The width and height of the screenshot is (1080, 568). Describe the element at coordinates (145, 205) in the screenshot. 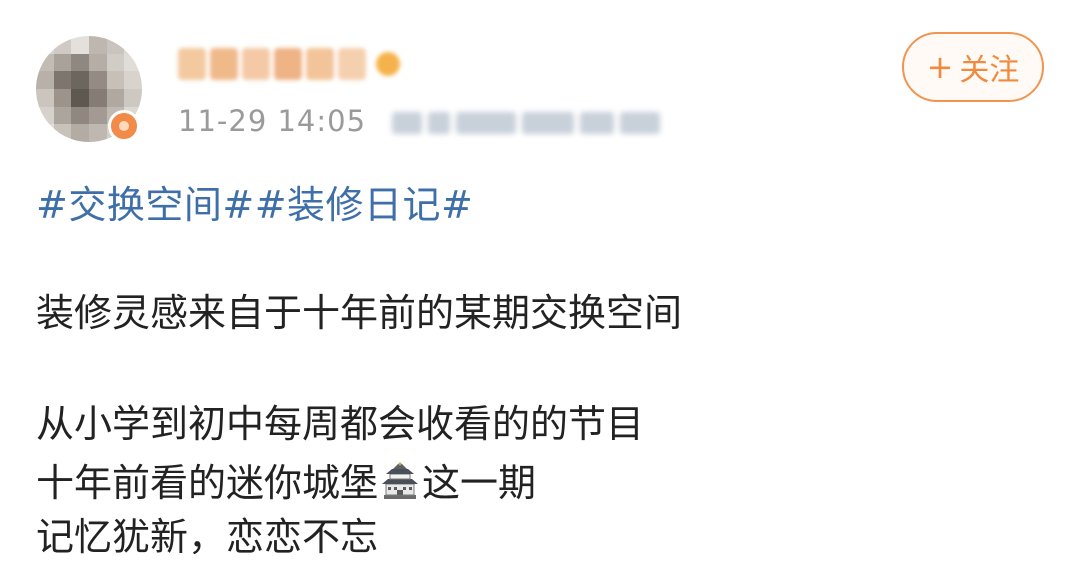

I see `hashtag-link: #交换空间#` at that location.